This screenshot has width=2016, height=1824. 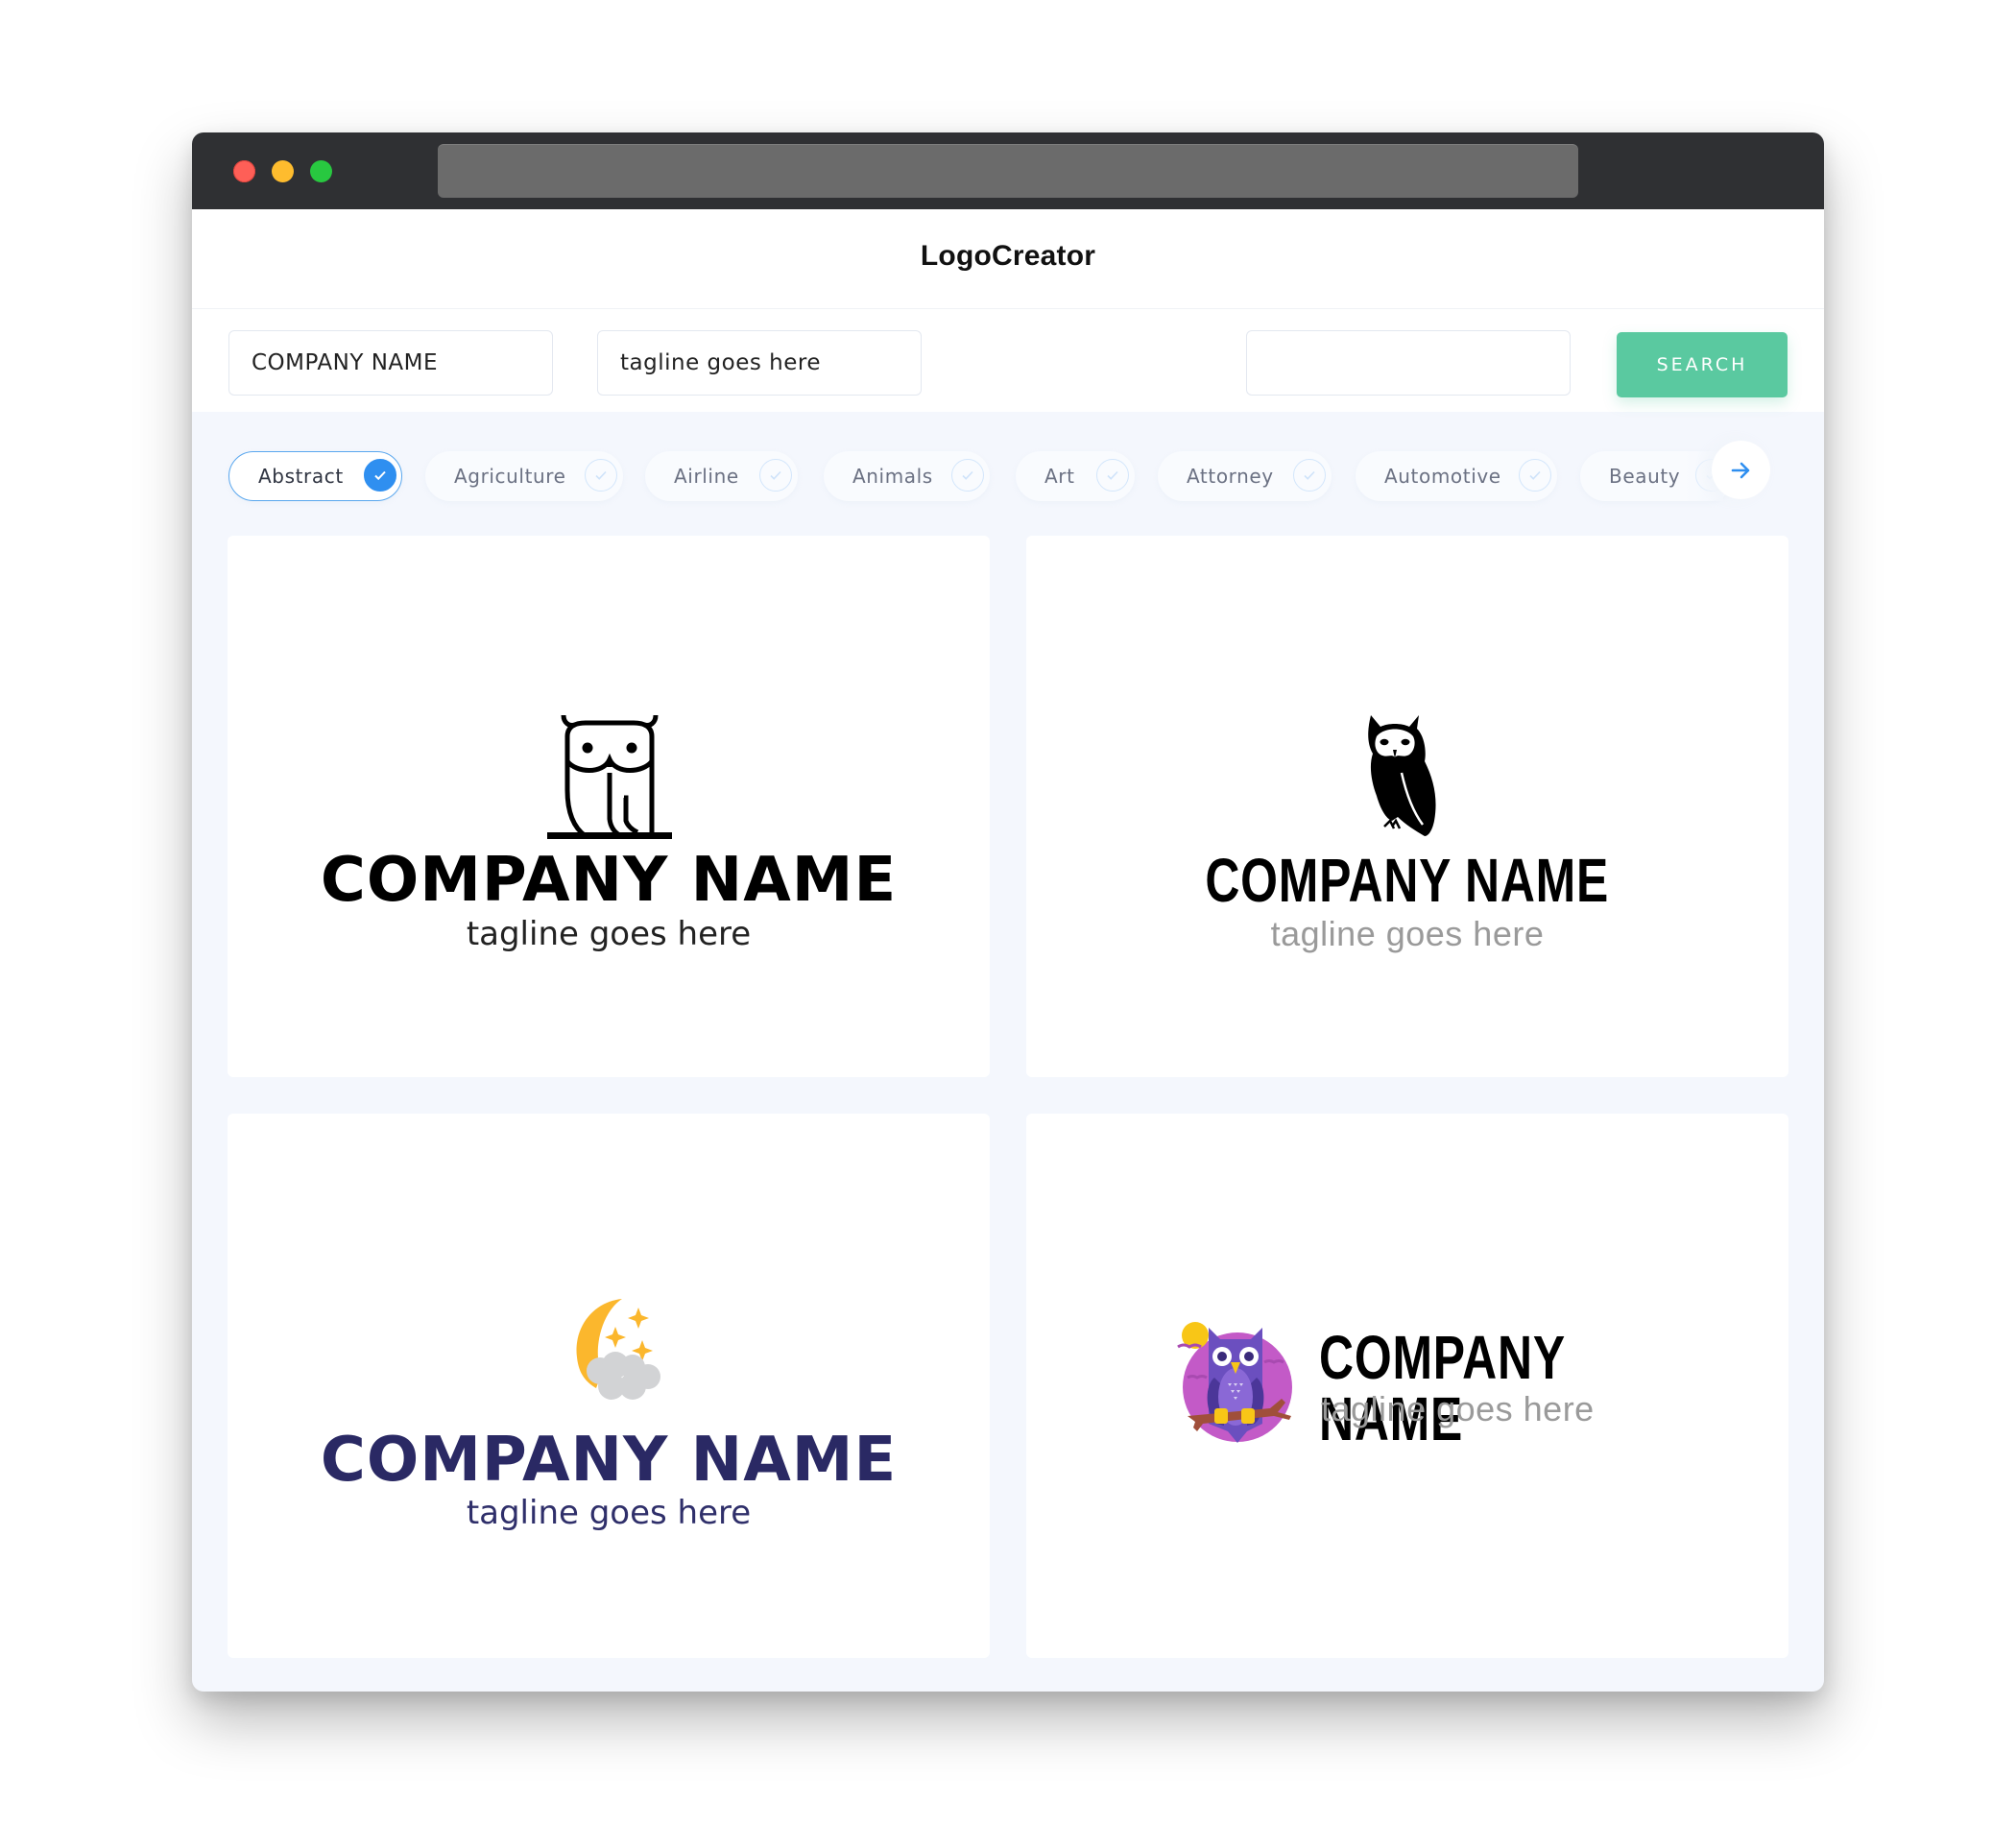 What do you see at coordinates (390, 363) in the screenshot?
I see `company-name-input` at bounding box center [390, 363].